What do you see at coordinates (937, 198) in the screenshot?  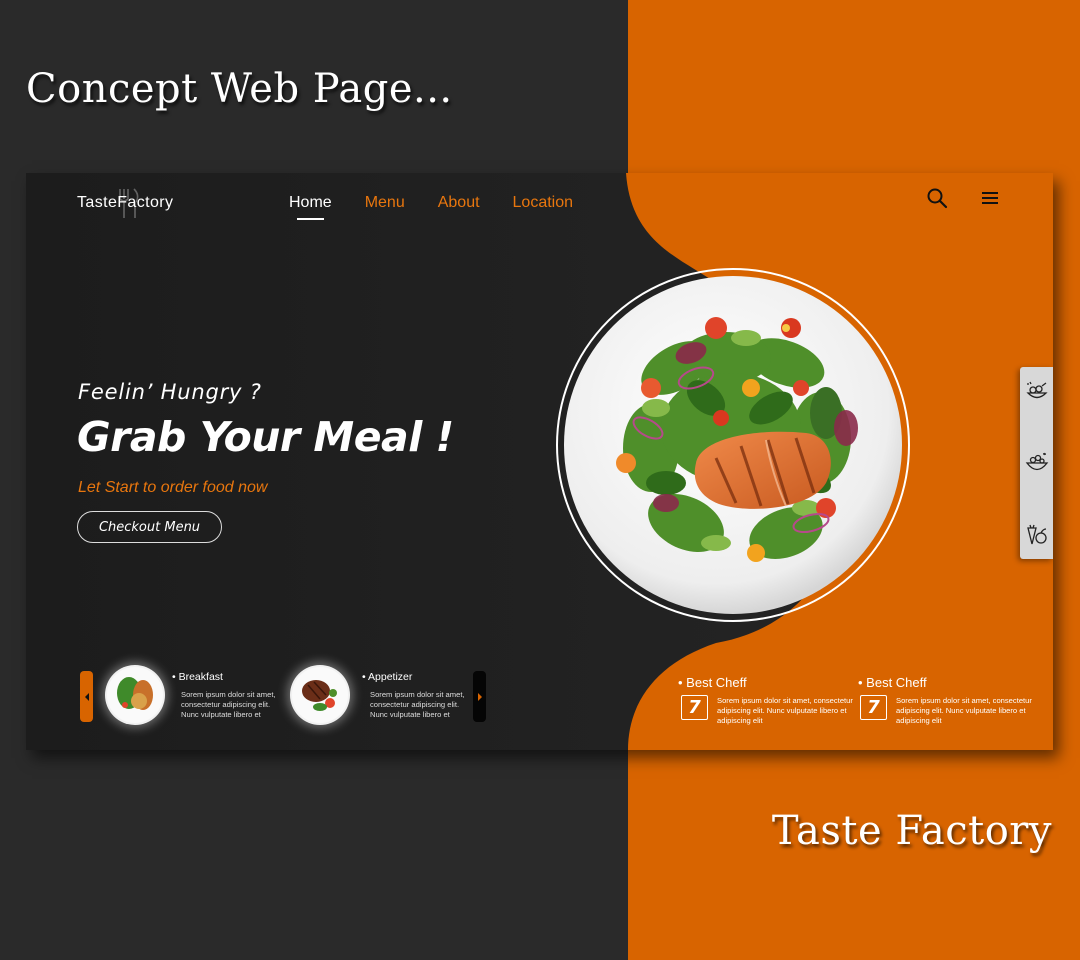 I see `search-icon` at bounding box center [937, 198].